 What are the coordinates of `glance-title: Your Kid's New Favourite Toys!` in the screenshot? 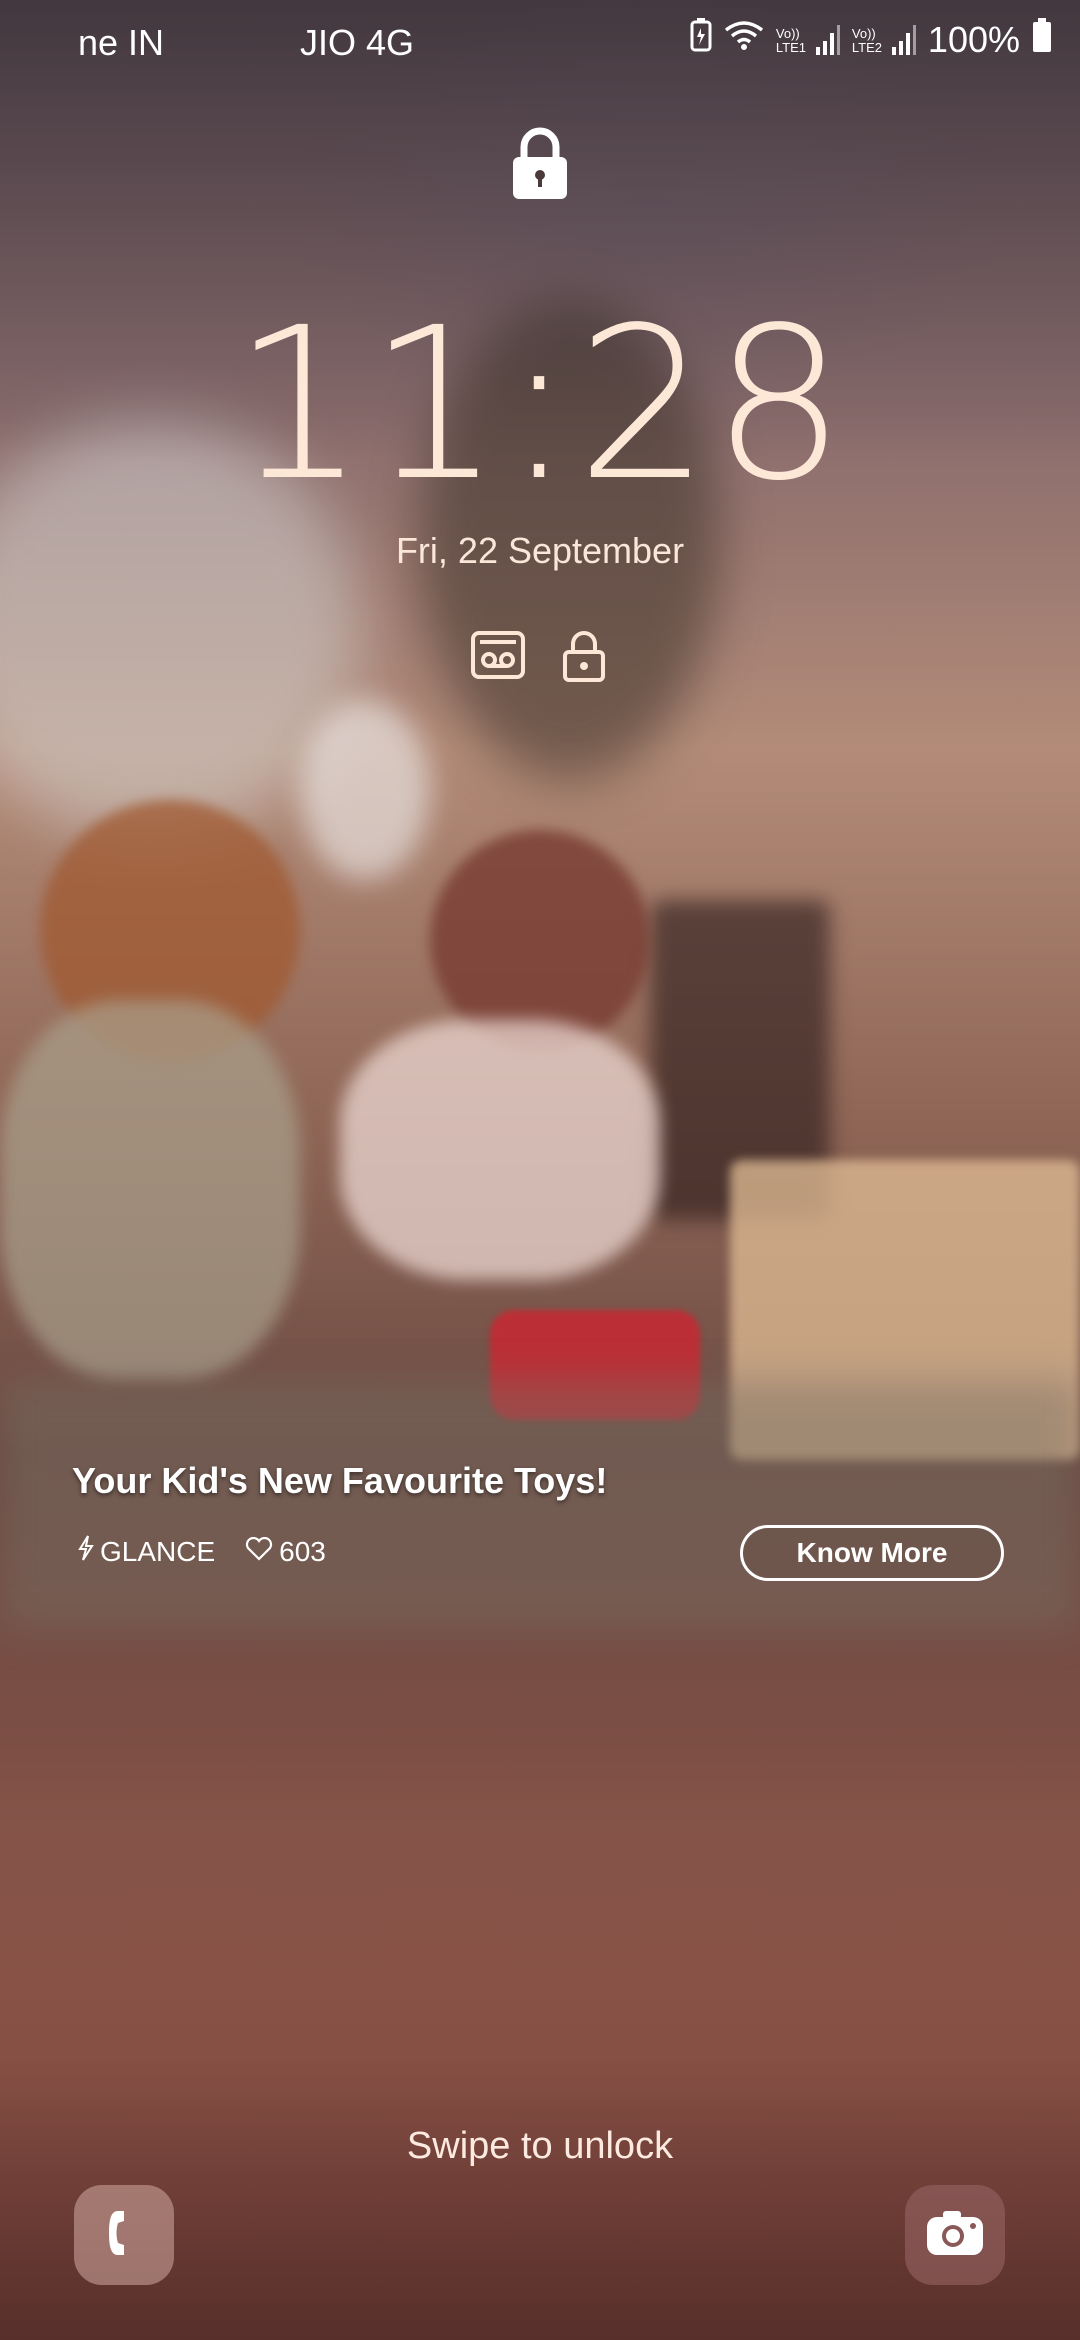 It's located at (339, 1481).